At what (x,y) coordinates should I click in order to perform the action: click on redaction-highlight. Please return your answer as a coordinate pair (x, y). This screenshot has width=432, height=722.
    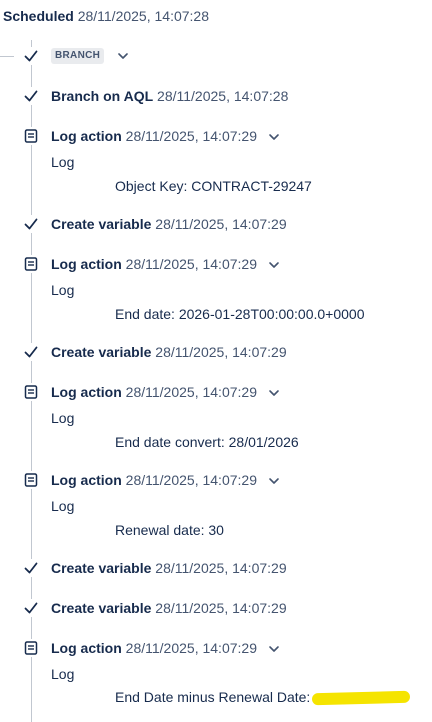
    Looking at the image, I should click on (361, 698).